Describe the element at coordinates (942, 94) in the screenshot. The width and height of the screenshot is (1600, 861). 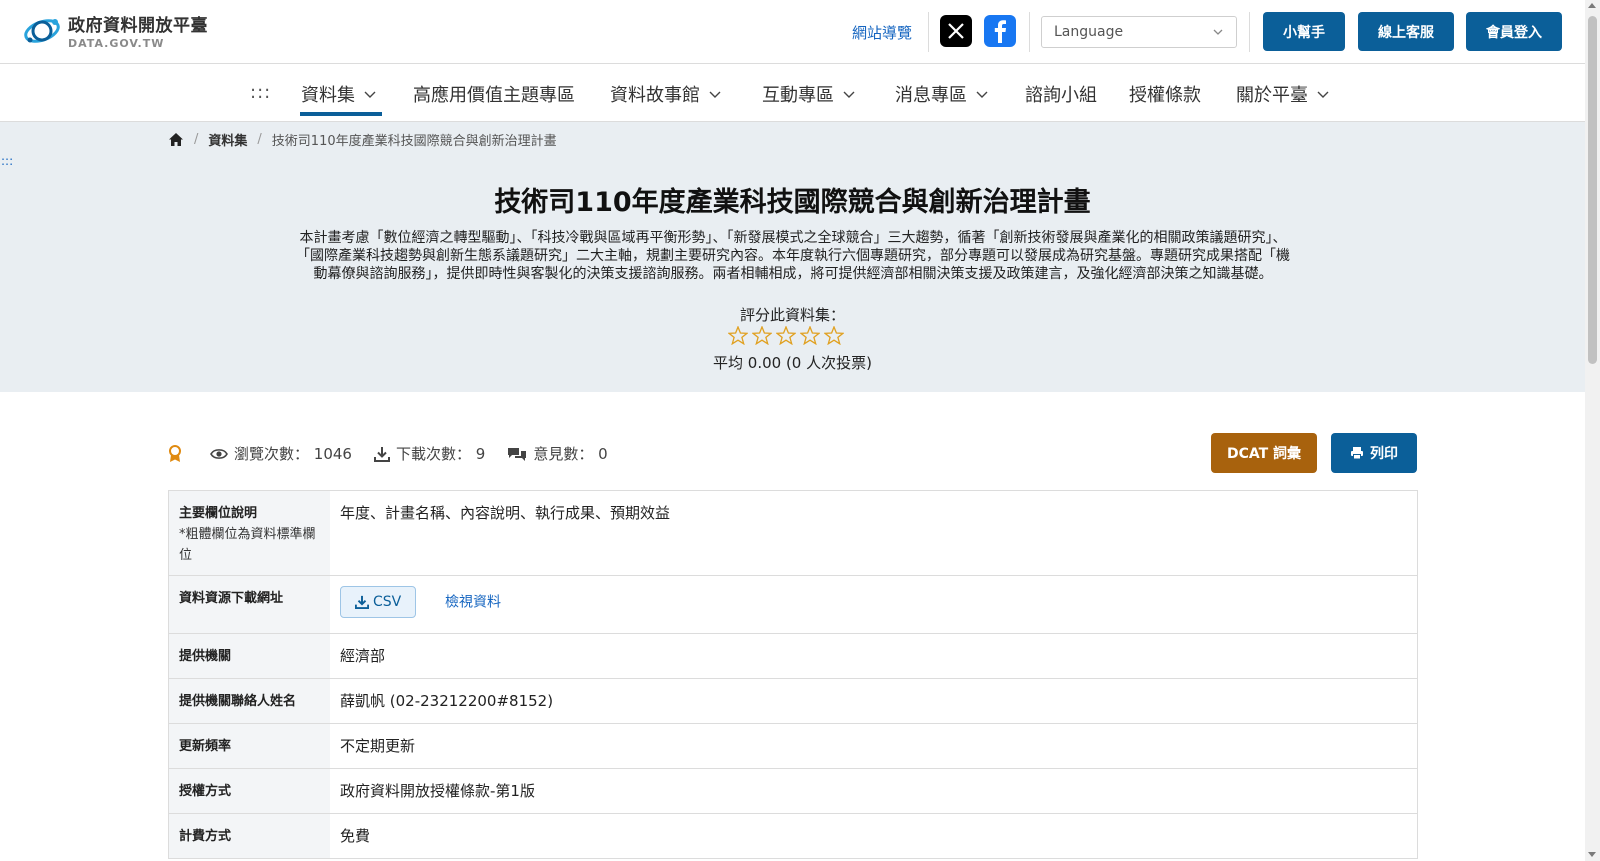
I see `nav-item-news: 消息專區` at that location.